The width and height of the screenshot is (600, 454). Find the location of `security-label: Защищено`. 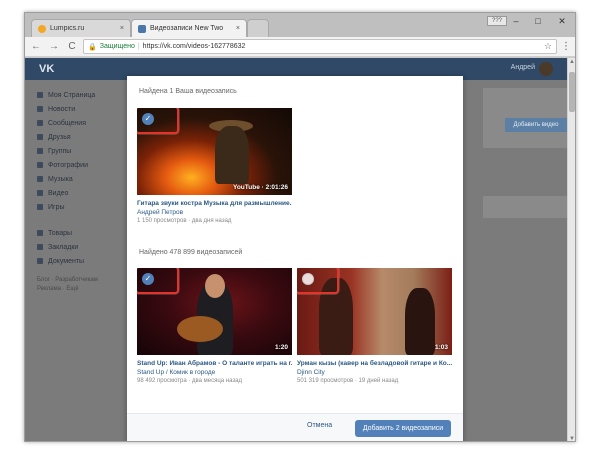

security-label: Защищено is located at coordinates (117, 46).